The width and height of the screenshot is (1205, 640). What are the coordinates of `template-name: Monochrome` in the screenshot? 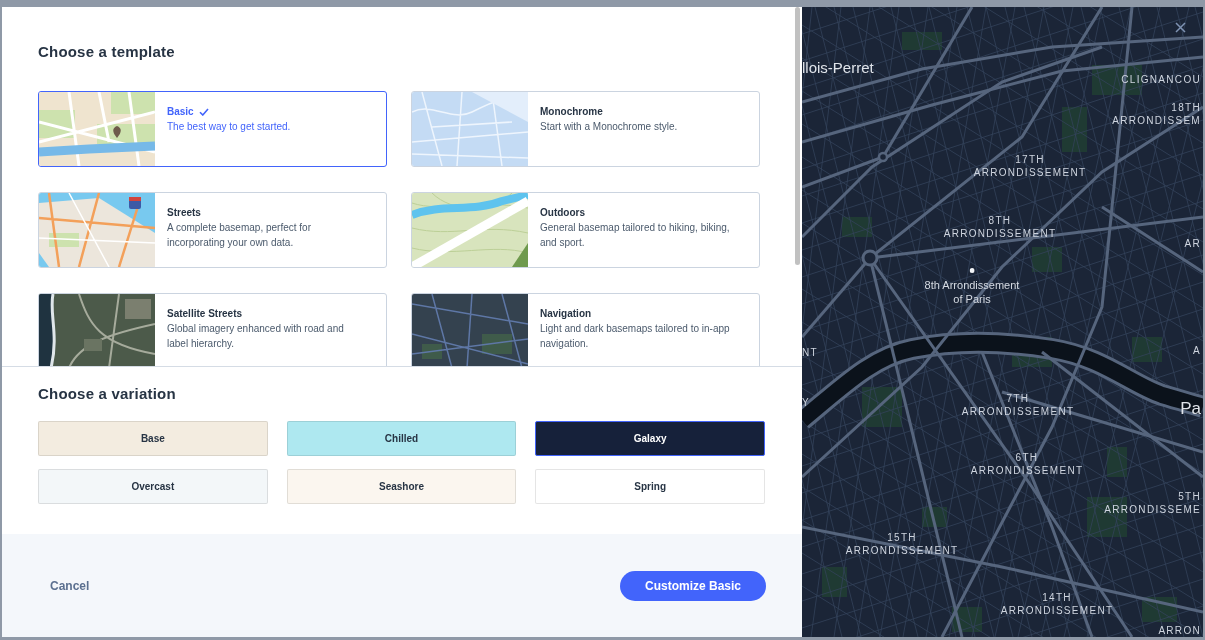 It's located at (571, 112).